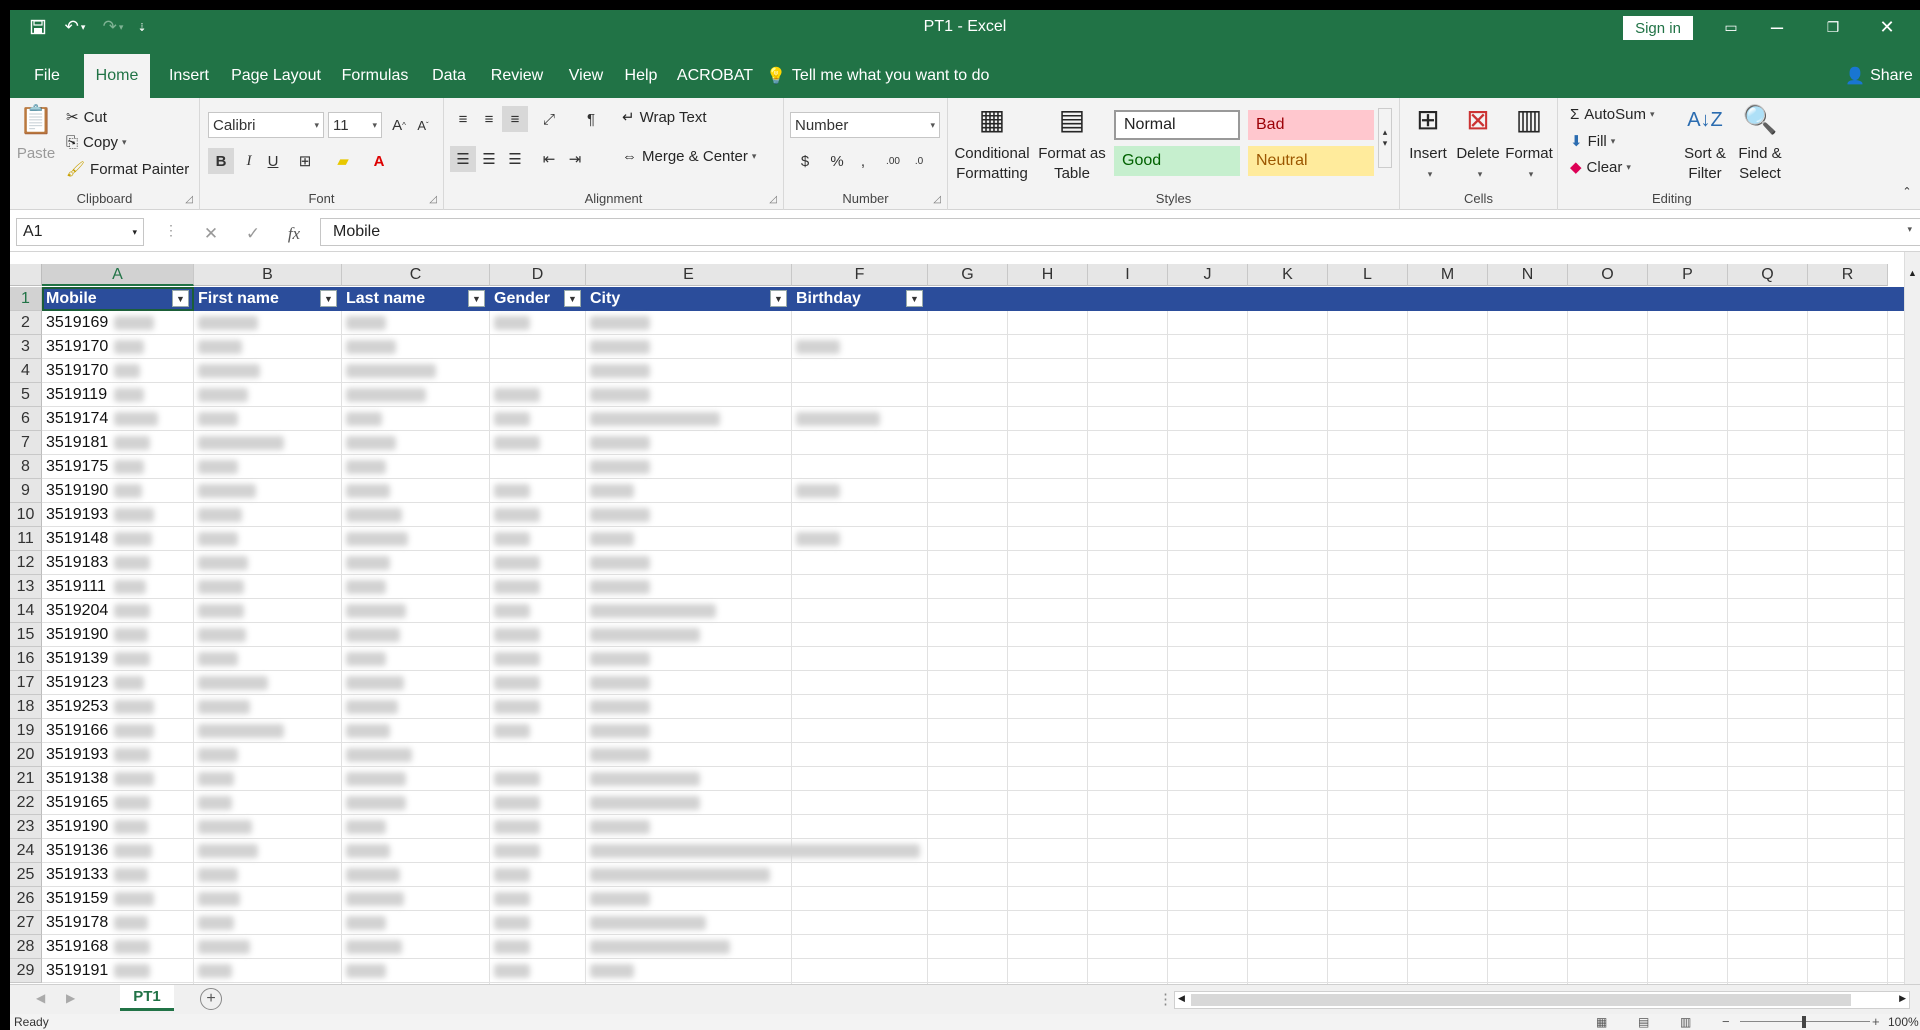  Describe the element at coordinates (1879, 76) in the screenshot. I see `share-button: 👤 Share` at that location.